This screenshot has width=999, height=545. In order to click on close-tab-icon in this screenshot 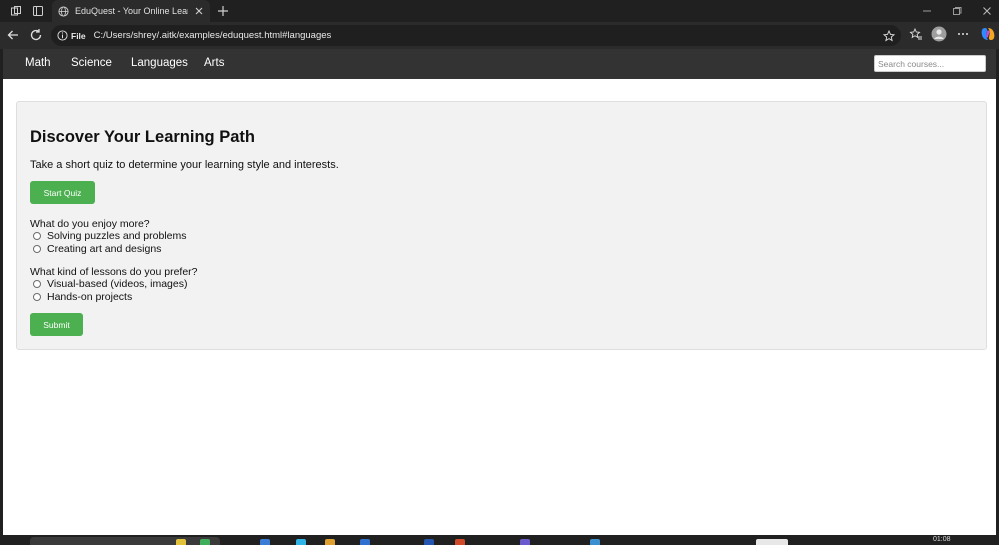, I will do `click(199, 11)`.